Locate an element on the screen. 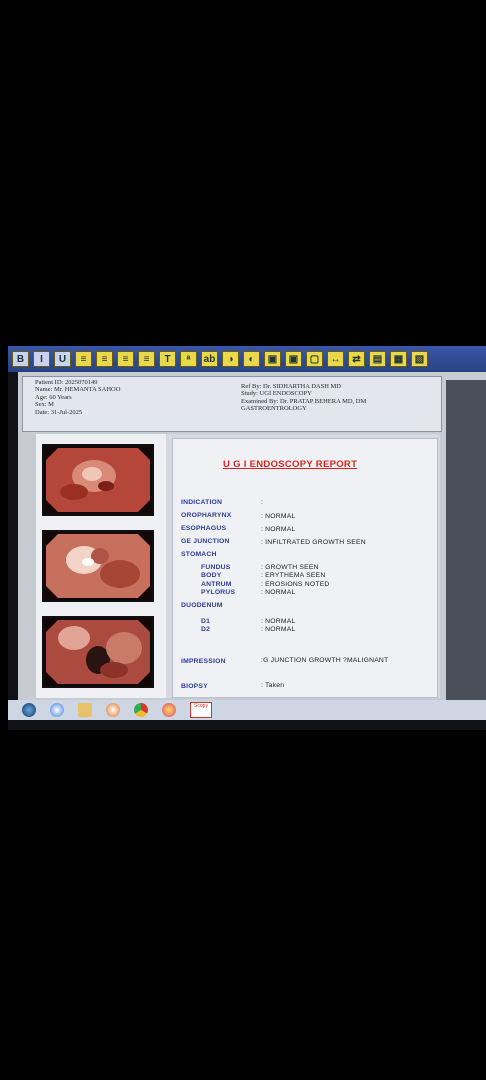 The height and width of the screenshot is (1080, 486). media-player-icon is located at coordinates (113, 710).